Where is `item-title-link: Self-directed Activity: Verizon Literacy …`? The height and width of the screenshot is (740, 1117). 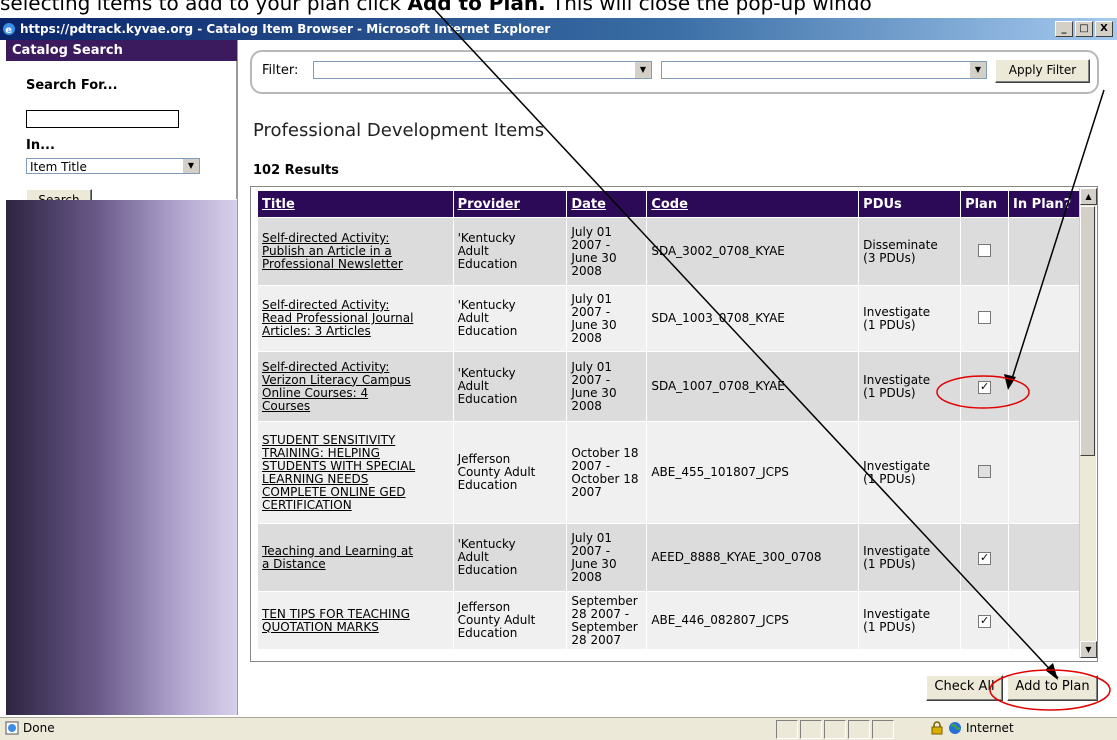 item-title-link: Self-directed Activity: Verizon Literacy … is located at coordinates (355, 386).